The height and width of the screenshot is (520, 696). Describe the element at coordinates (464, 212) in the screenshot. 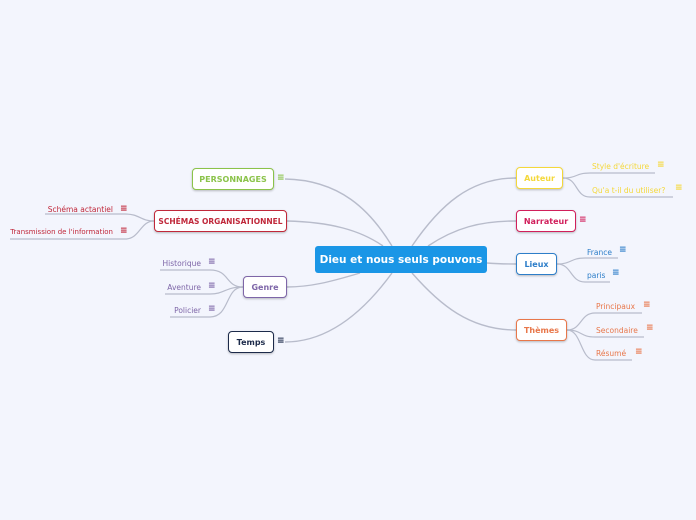

I see `connector-auteur` at that location.